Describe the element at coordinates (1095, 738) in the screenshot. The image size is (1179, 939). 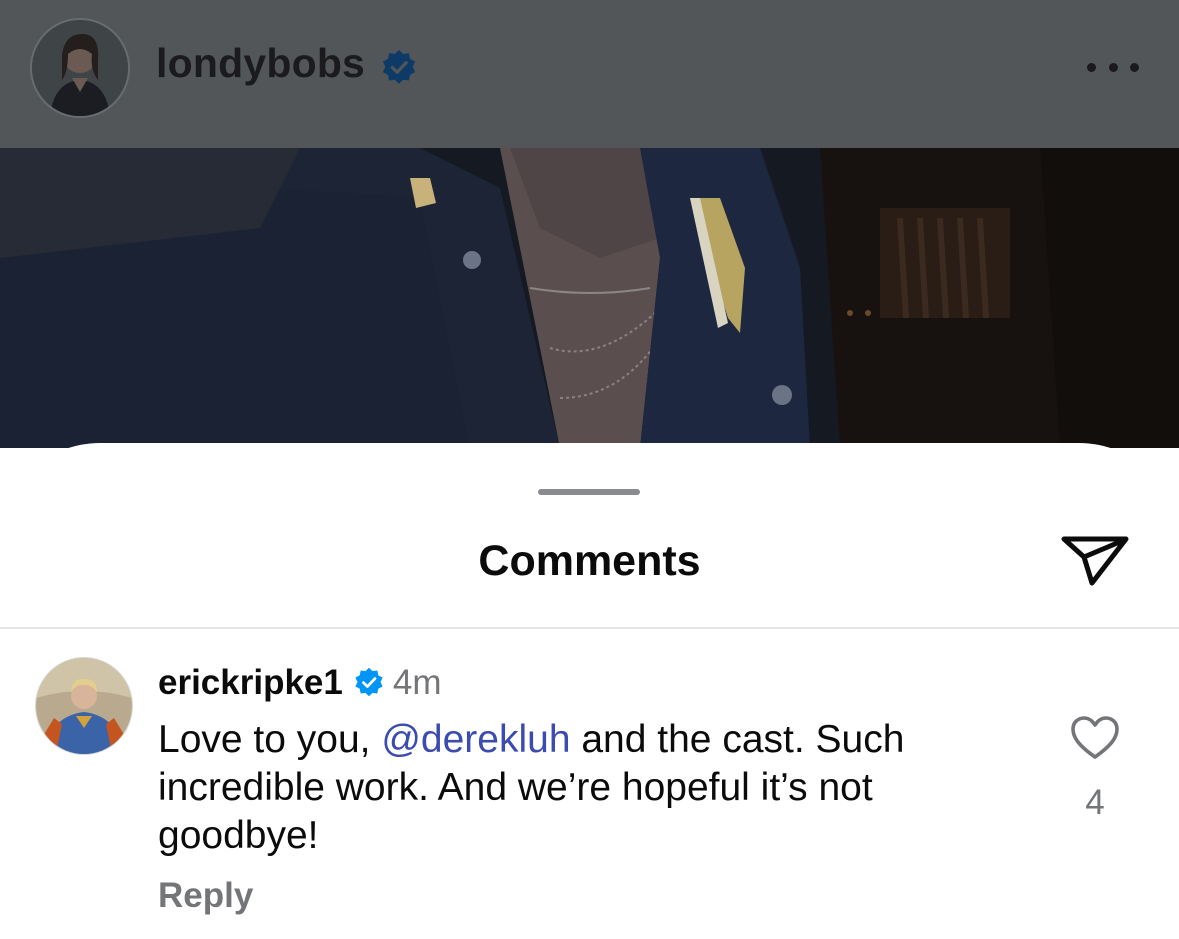
I see `heart-icon` at that location.